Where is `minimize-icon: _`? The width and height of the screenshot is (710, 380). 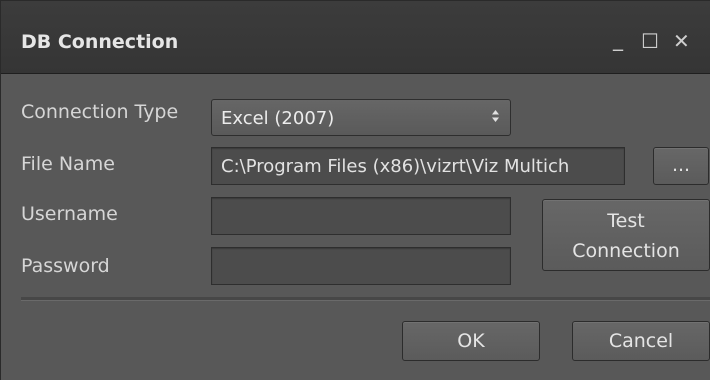
minimize-icon: _ is located at coordinates (618, 39).